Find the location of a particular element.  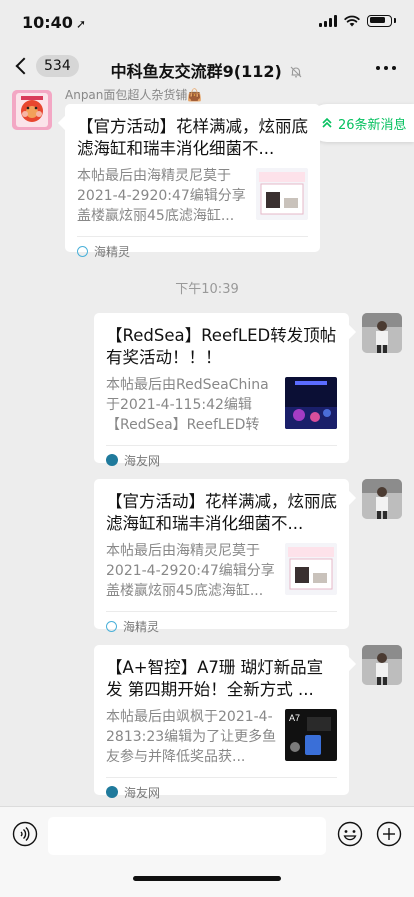

sender-name: Anpan面包超人杂货铺👜 is located at coordinates (134, 95).